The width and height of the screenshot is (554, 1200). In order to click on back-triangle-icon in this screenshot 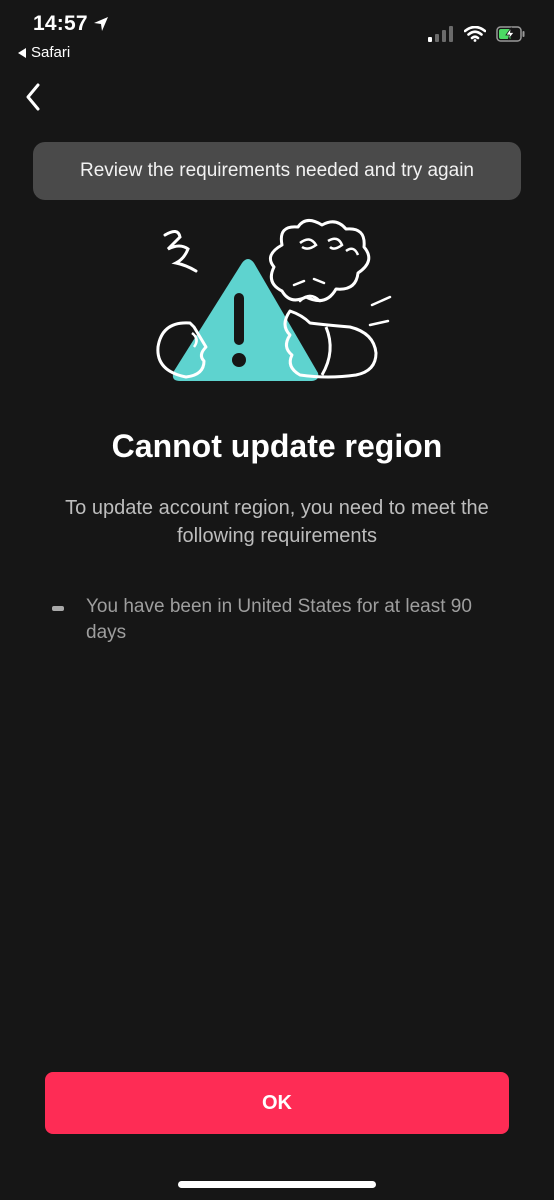, I will do `click(22, 52)`.